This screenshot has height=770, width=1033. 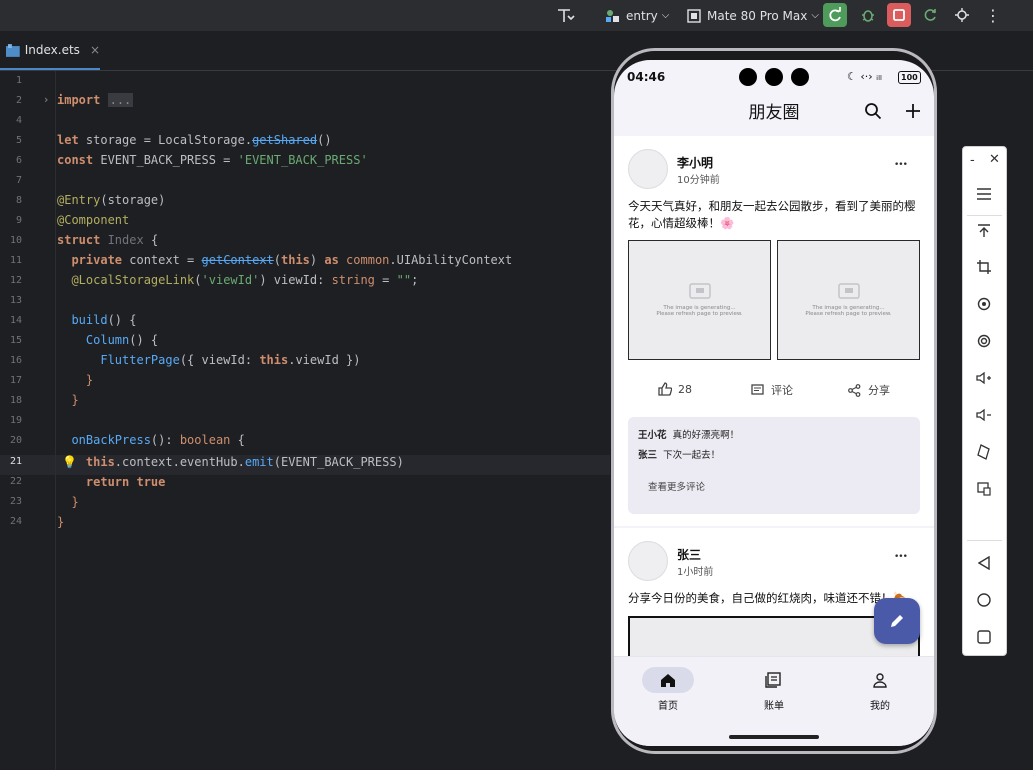 I want to click on run-reload-button, so click(x=835, y=15).